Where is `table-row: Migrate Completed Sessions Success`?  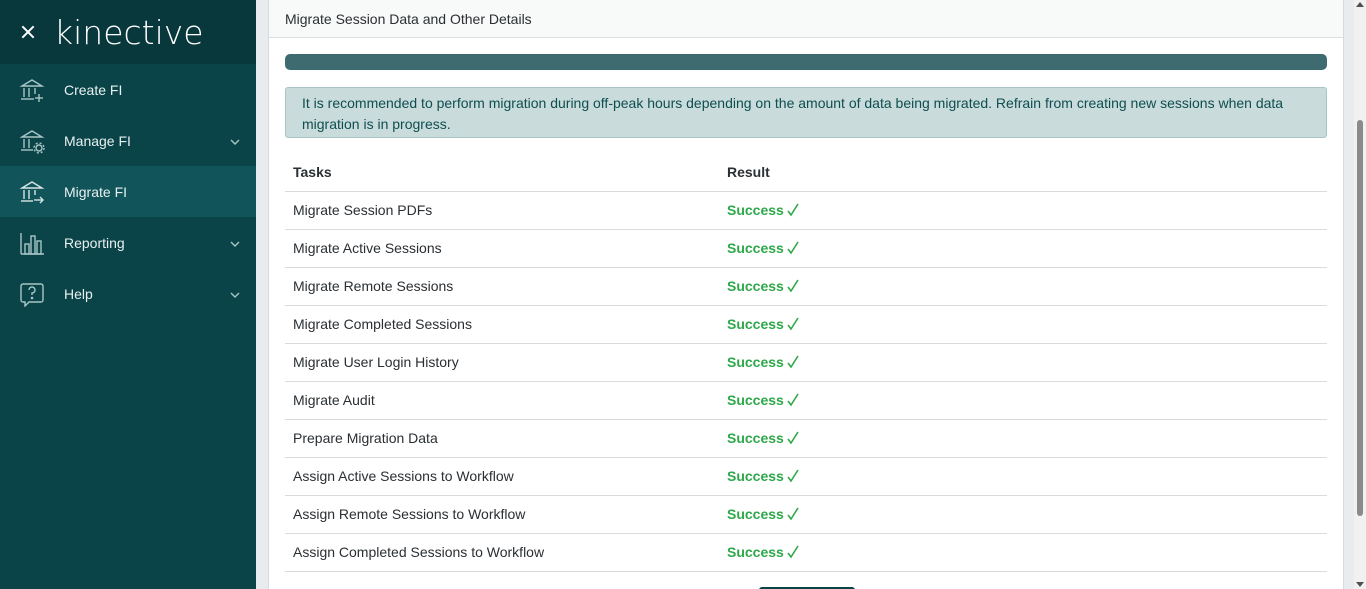 table-row: Migrate Completed Sessions Success is located at coordinates (806, 324).